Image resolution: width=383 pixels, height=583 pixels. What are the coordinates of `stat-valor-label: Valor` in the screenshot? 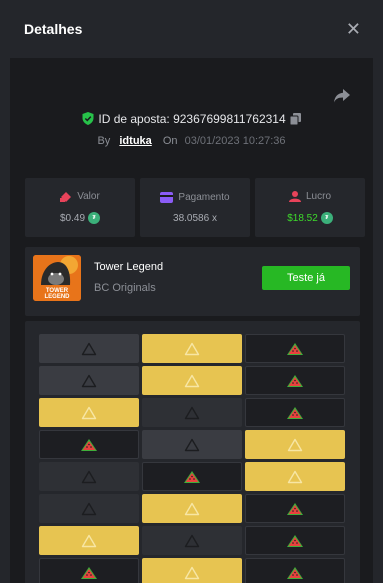 It's located at (88, 196).